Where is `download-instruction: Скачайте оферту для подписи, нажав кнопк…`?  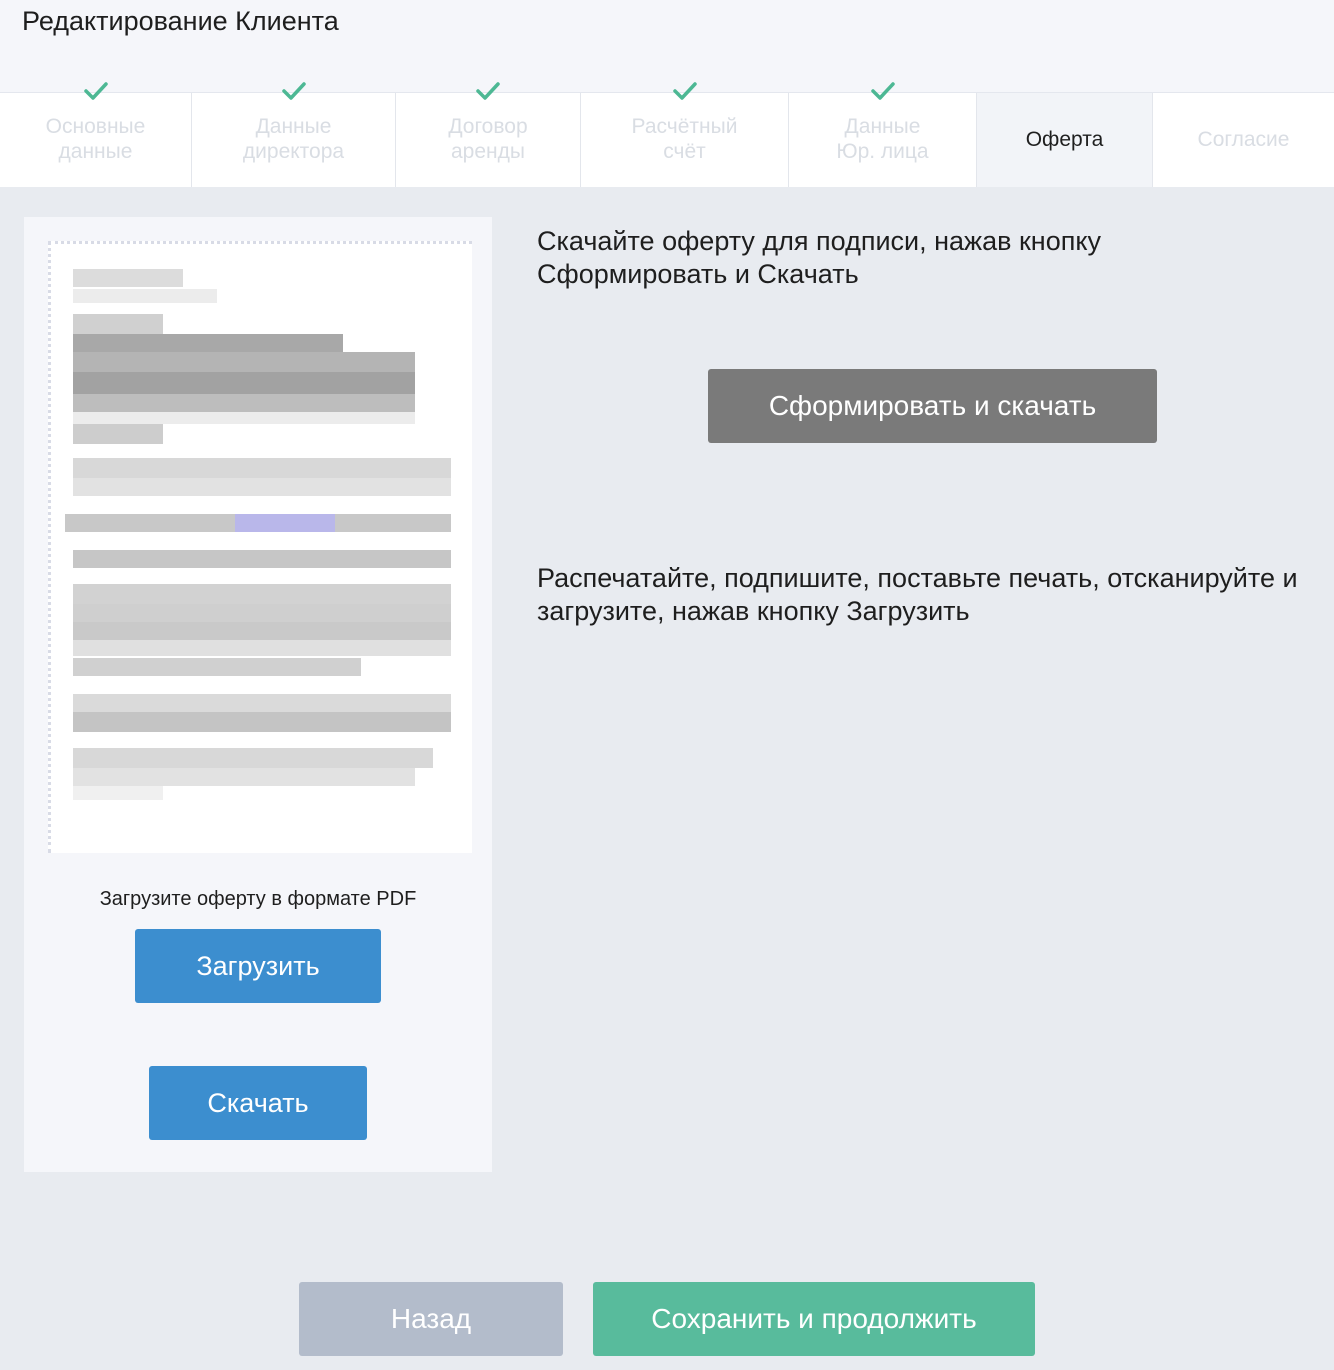 download-instruction: Скачайте оферту для подписи, нажав кнопк… is located at coordinates (819, 257).